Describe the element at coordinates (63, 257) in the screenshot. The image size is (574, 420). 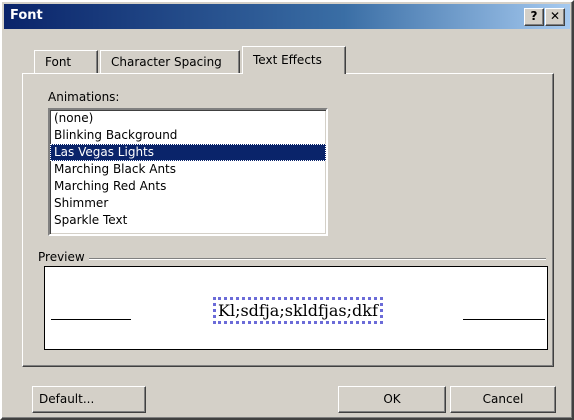
I see `preview-label: Preview` at that location.